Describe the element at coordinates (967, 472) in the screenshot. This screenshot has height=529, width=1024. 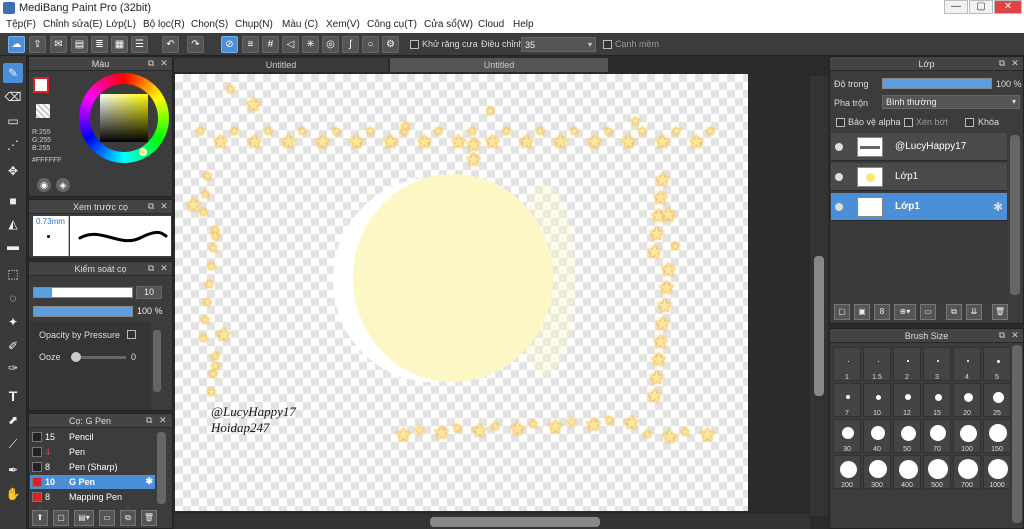
I see `brush-size-option: 700` at that location.